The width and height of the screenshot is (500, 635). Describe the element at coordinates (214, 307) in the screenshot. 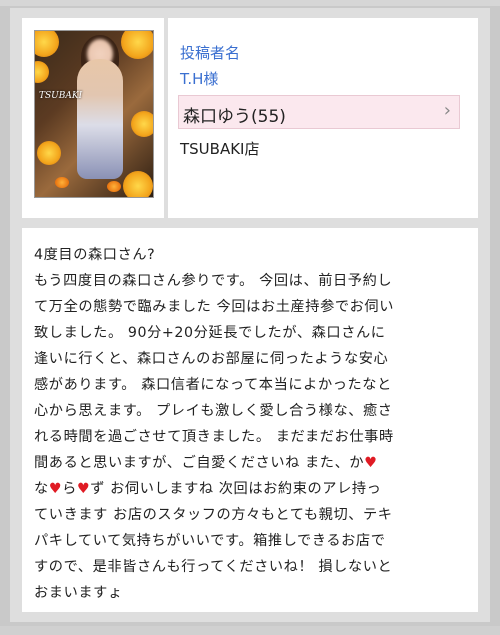

I see `review-line: て万全の態勢で臨みました 今回はお土産持参でお伺い` at that location.